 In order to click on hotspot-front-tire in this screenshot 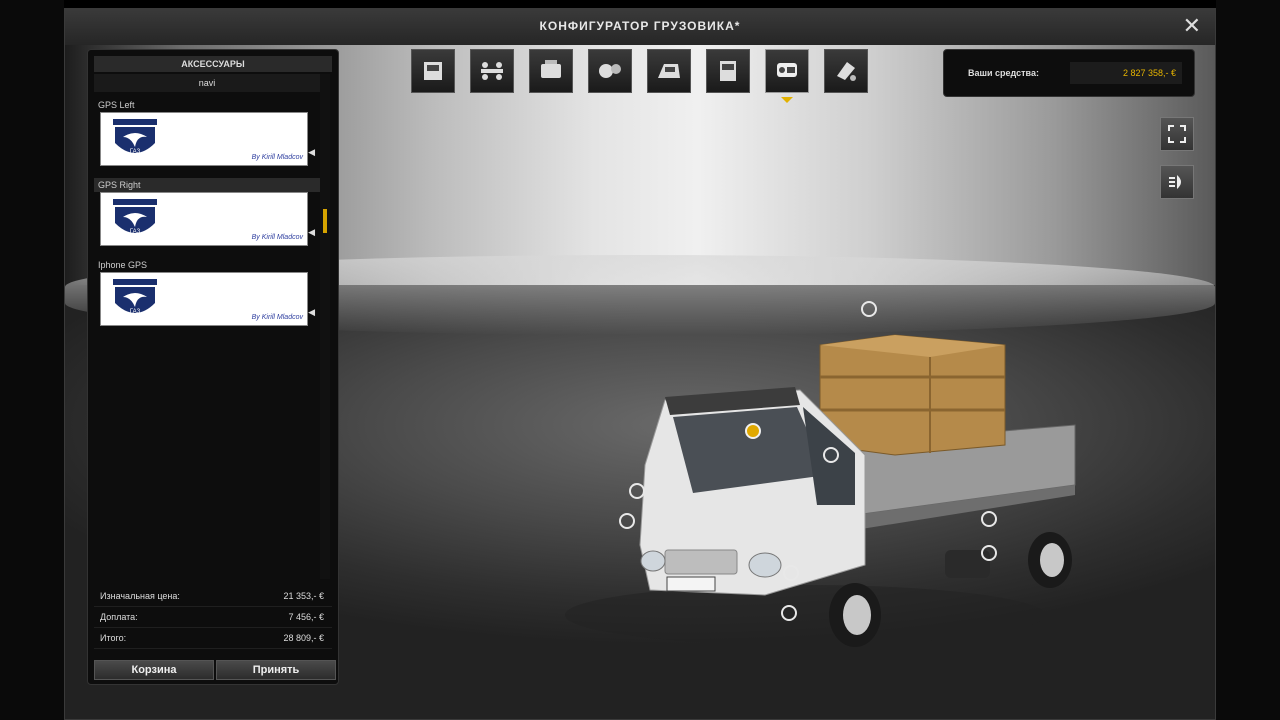, I will do `click(789, 613)`.